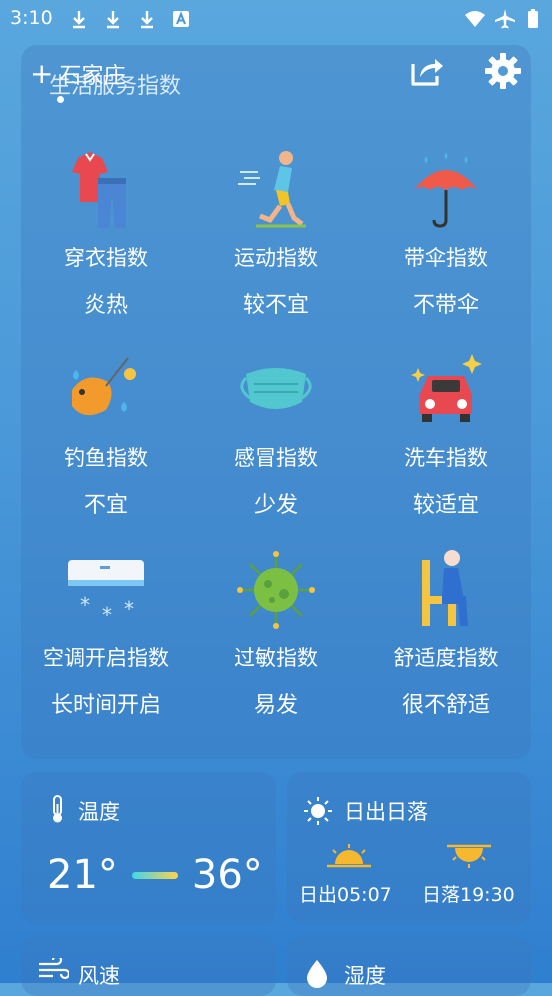  I want to click on index-value: 长时间开启, so click(105, 705).